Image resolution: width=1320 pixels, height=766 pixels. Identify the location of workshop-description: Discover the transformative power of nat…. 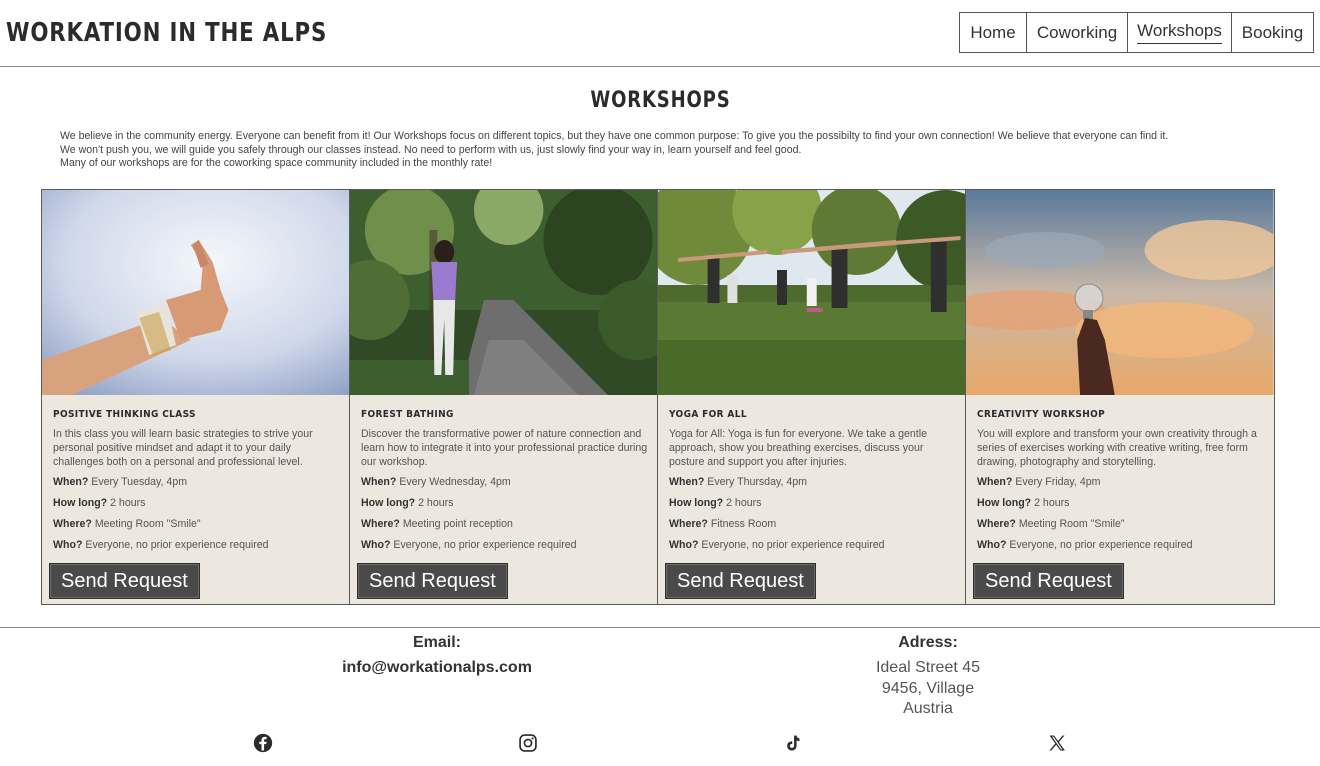
(504, 448).